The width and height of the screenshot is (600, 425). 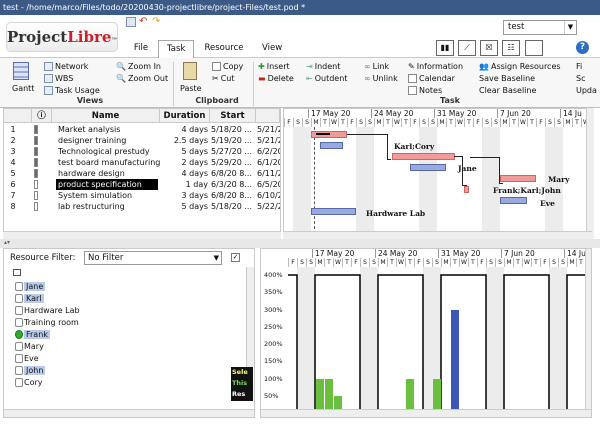 What do you see at coordinates (108, 162) in the screenshot?
I see `task-name-cell: test board manufacturing` at bounding box center [108, 162].